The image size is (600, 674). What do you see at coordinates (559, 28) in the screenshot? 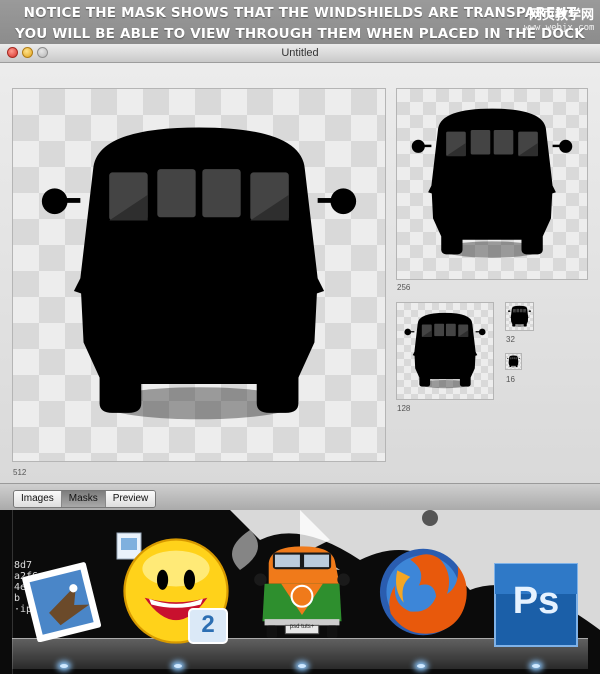
I see `watermark-url: www.webjx.com` at bounding box center [559, 28].